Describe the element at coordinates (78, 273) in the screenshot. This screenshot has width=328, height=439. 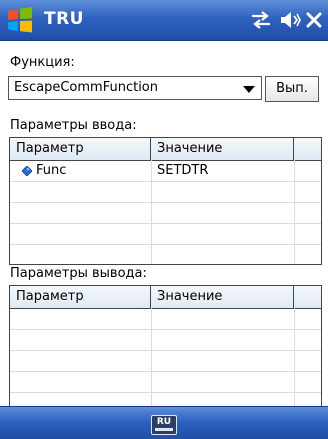
I see `output-params-label: Параметры вывода:` at that location.